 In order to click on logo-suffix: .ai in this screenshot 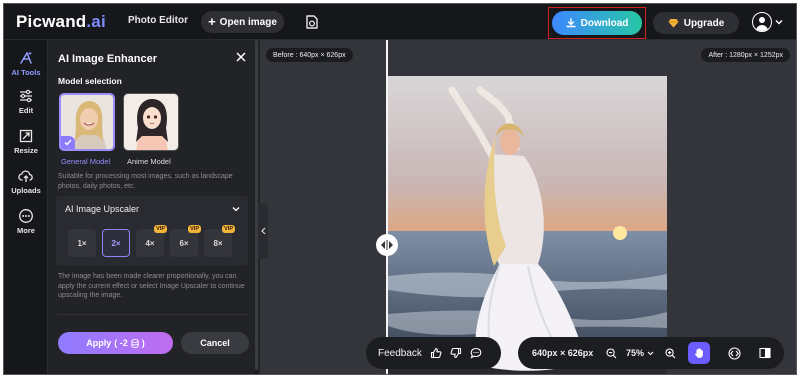, I will do `click(96, 21)`.